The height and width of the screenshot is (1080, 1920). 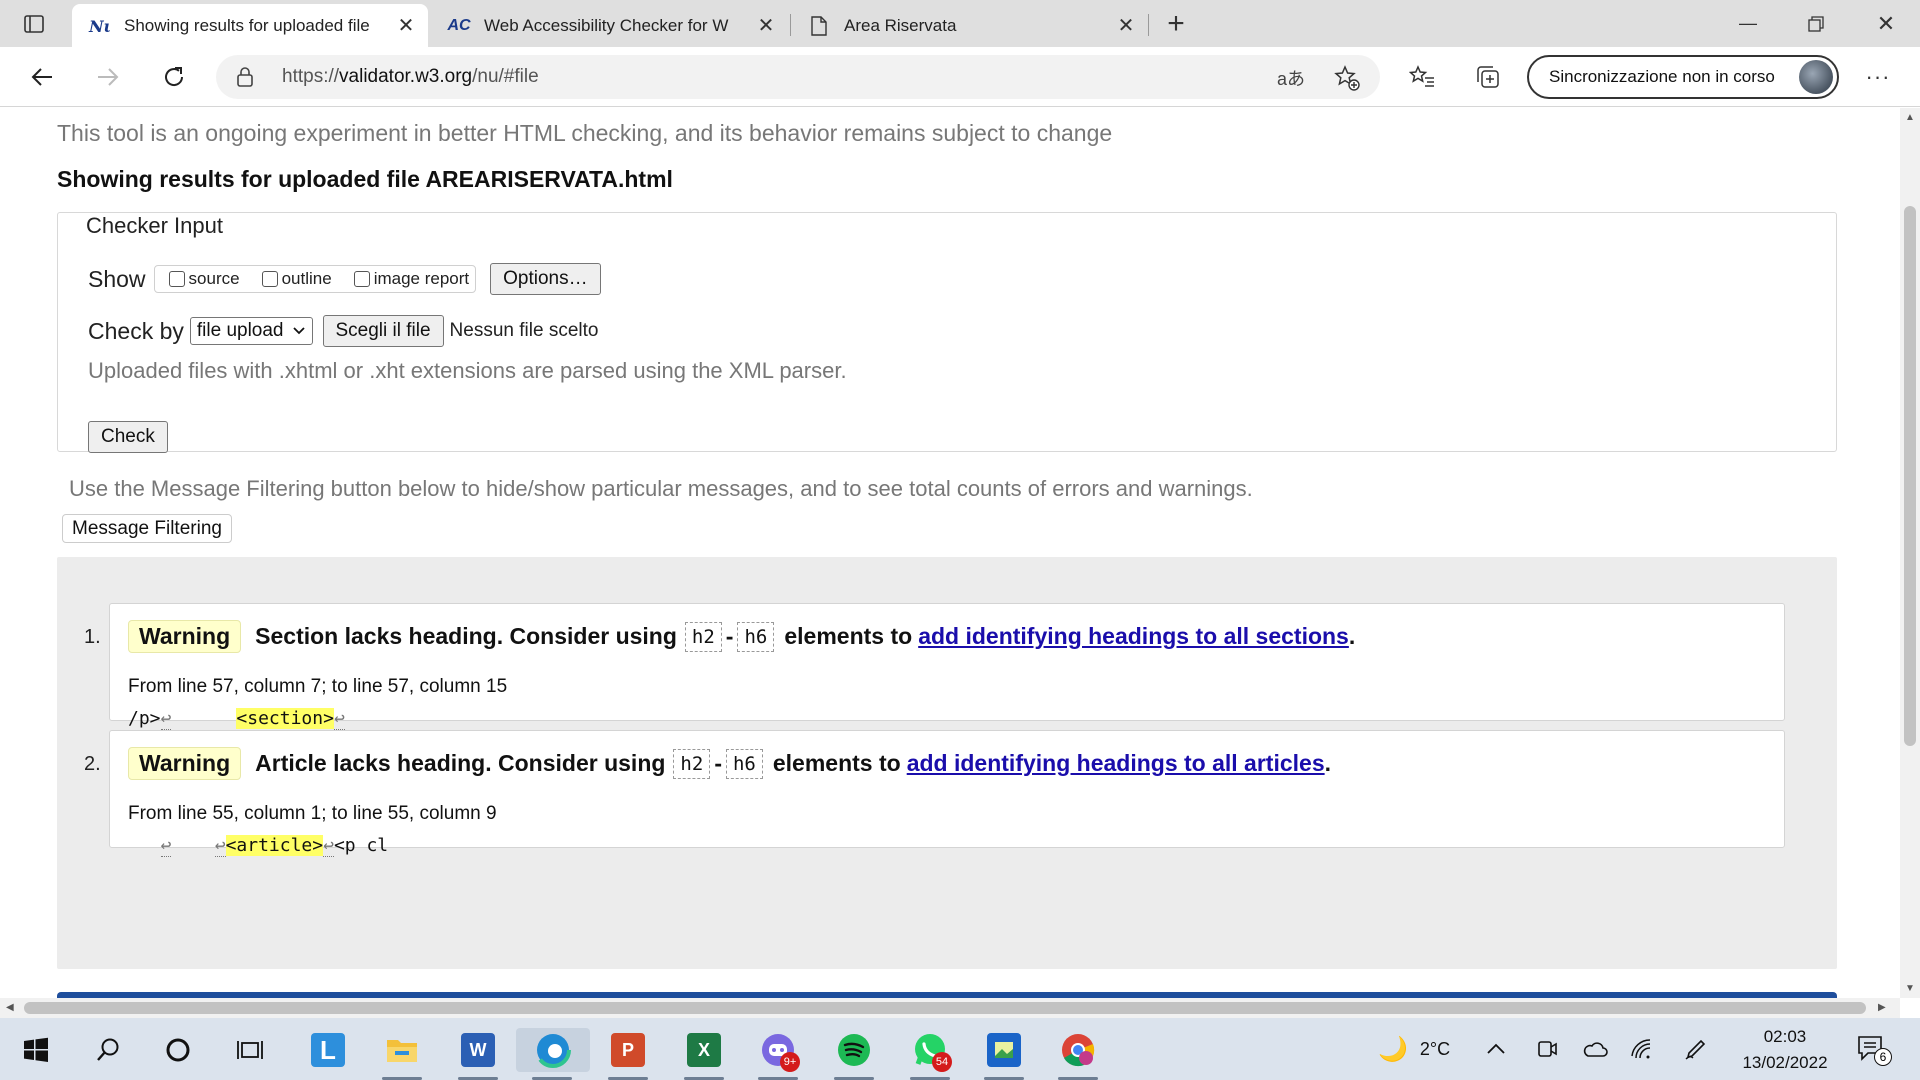 I want to click on message-filtering-button: Message Filtering, so click(x=147, y=528).